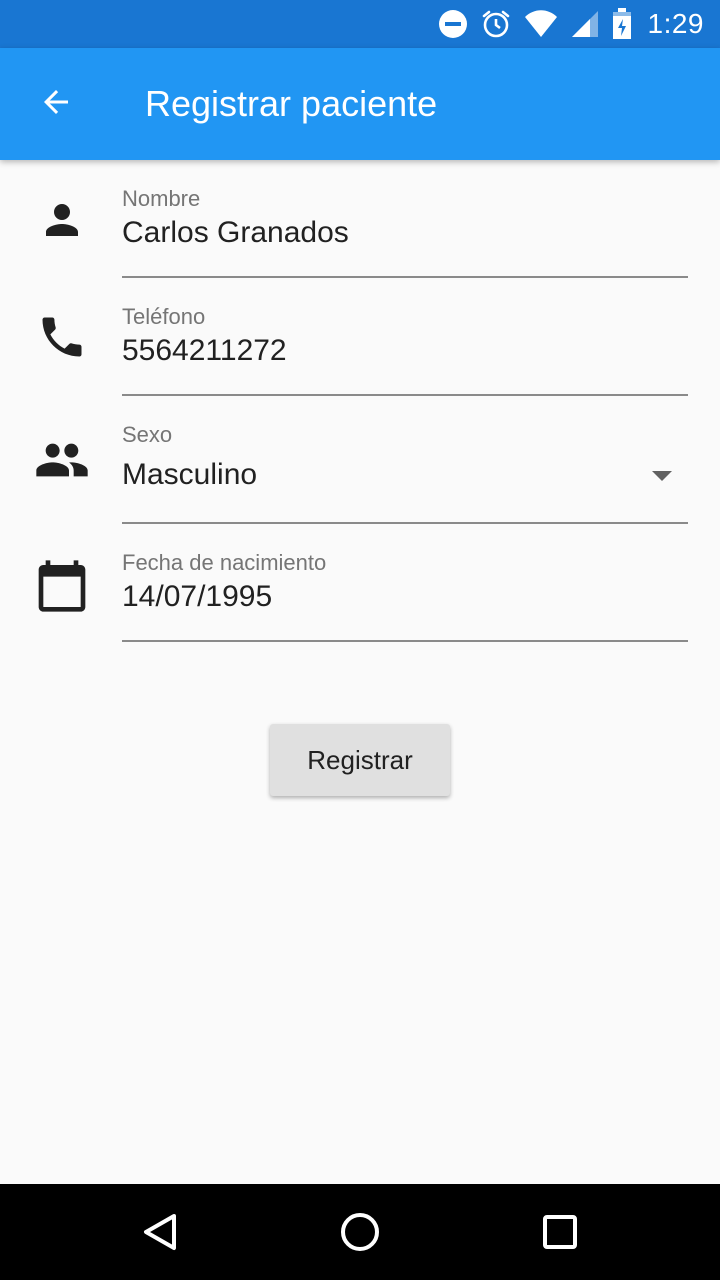 The width and height of the screenshot is (720, 1280). Describe the element at coordinates (360, 24) in the screenshot. I see `status-bar: 1:29` at that location.